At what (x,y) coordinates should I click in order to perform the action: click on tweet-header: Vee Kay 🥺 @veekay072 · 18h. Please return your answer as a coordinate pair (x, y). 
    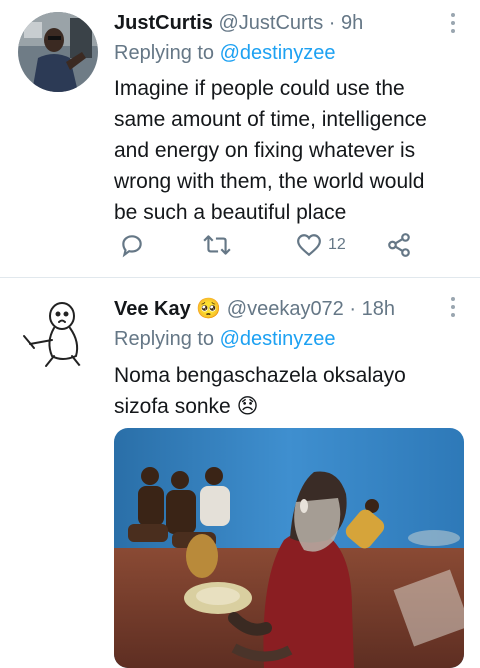
    Looking at the image, I should click on (254, 308).